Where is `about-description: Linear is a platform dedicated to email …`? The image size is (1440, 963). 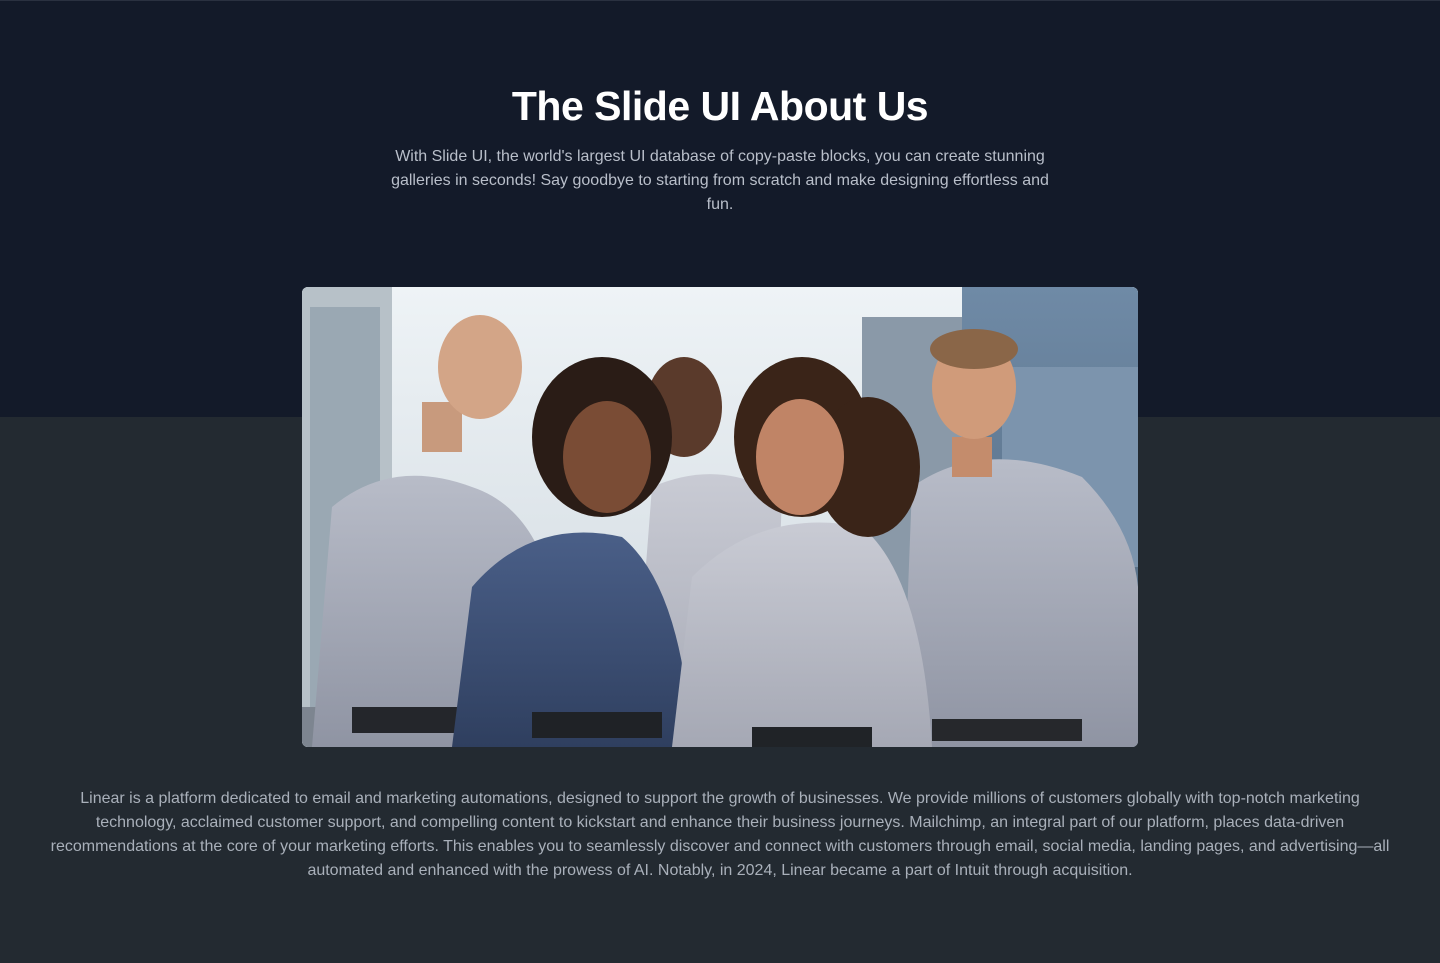
about-description: Linear is a platform dedicated to email … is located at coordinates (720, 834).